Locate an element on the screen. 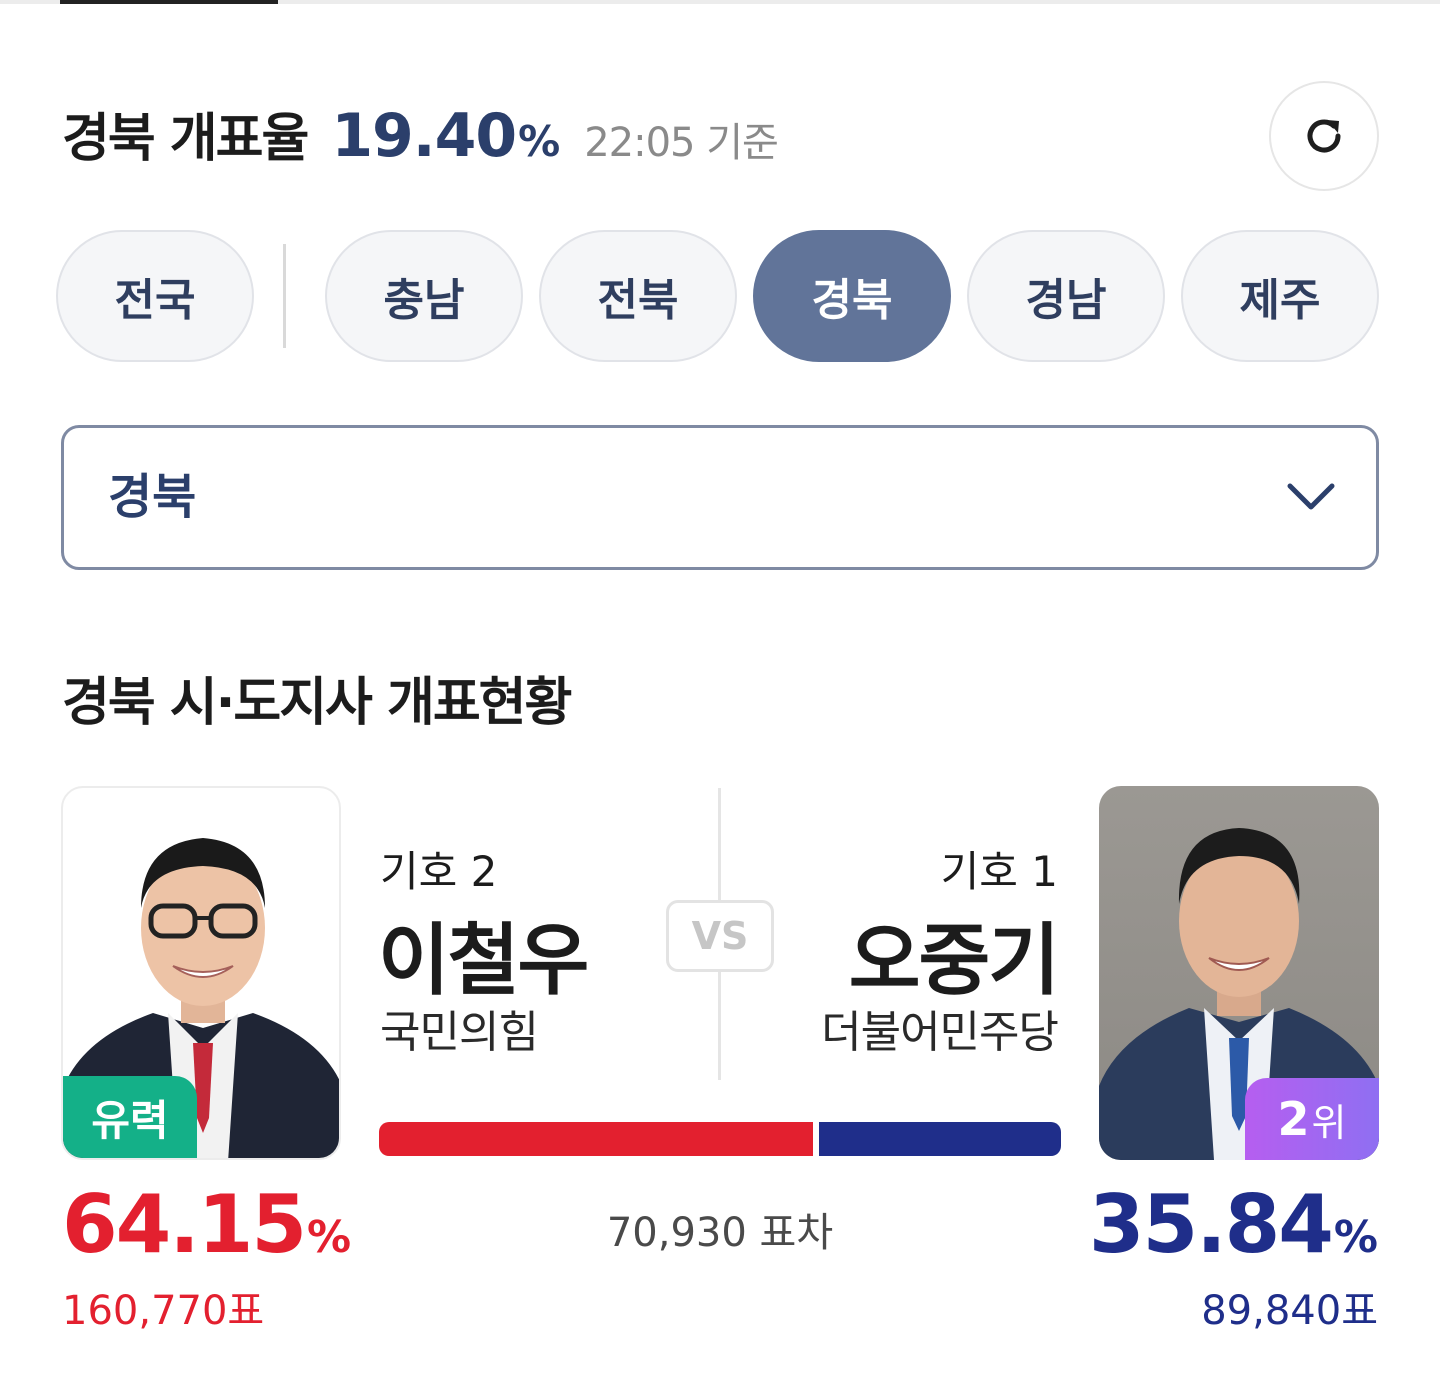 Image resolution: width=1440 pixels, height=1397 pixels. candidate-number-right: 기호 1 is located at coordinates (999, 871).